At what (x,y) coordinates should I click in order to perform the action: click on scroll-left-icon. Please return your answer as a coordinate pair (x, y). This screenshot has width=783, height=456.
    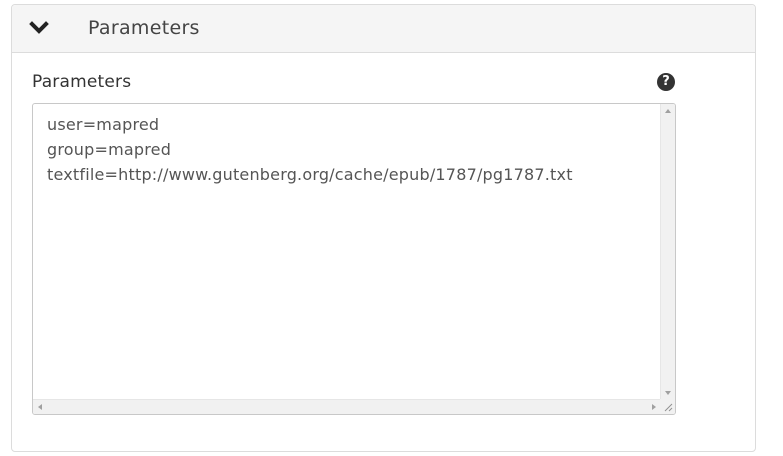
    Looking at the image, I should click on (40, 407).